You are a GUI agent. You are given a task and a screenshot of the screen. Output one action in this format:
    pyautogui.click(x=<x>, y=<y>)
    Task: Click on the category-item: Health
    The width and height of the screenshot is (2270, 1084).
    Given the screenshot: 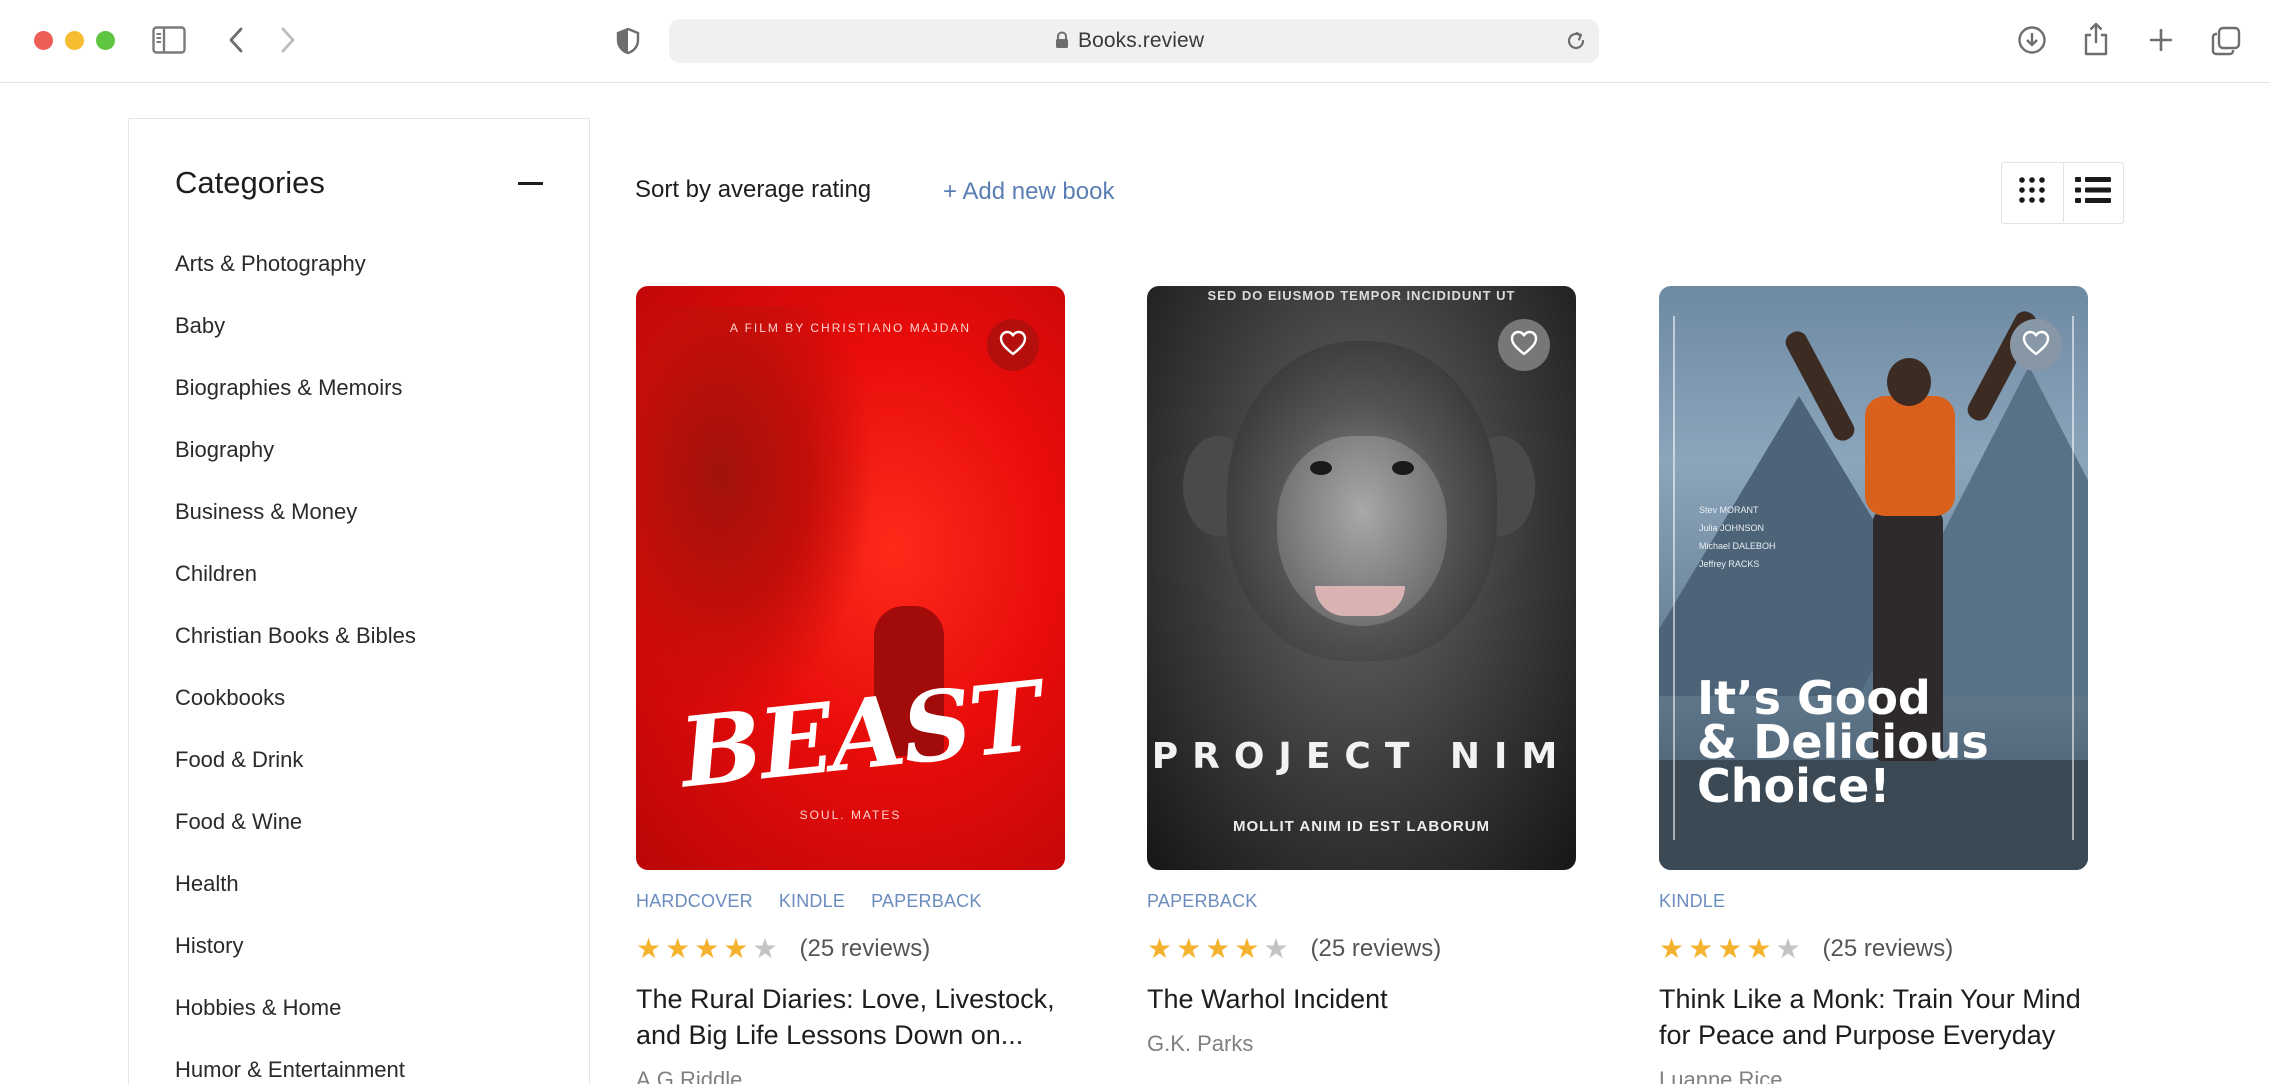 What is the action you would take?
    pyautogui.click(x=295, y=903)
    